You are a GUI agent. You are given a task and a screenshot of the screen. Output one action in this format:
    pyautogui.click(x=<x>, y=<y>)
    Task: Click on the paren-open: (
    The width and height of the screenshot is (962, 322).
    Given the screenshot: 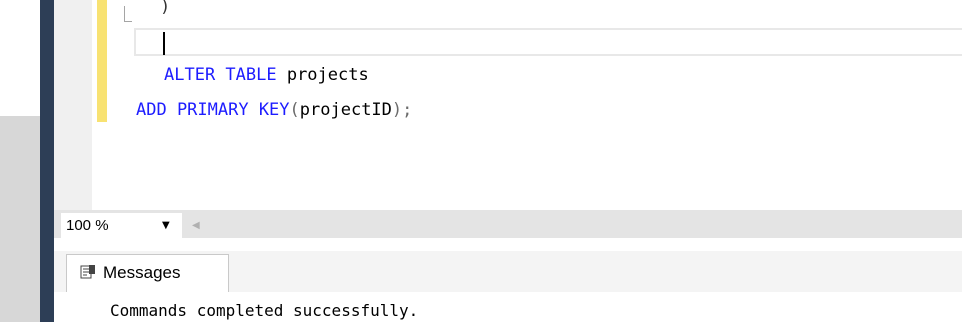 What is the action you would take?
    pyautogui.click(x=294, y=110)
    